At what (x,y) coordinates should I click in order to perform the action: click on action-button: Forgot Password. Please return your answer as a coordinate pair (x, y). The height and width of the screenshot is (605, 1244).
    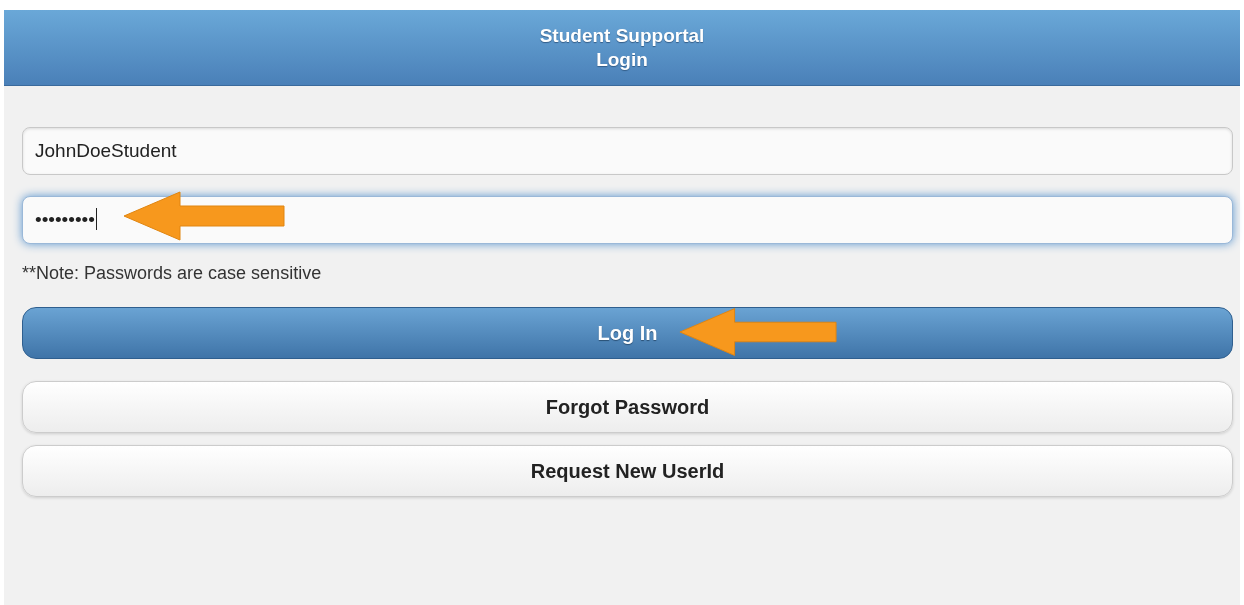
    Looking at the image, I should click on (627, 407).